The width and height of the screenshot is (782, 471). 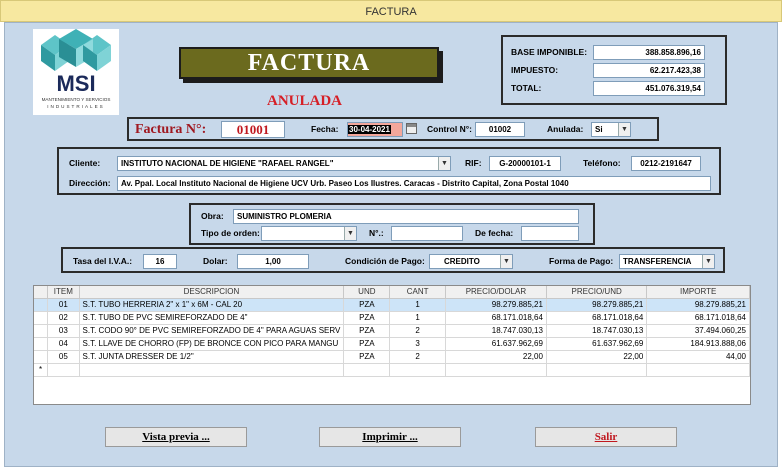 What do you see at coordinates (698, 292) in the screenshot?
I see `column-header-amount: IMPORTE` at bounding box center [698, 292].